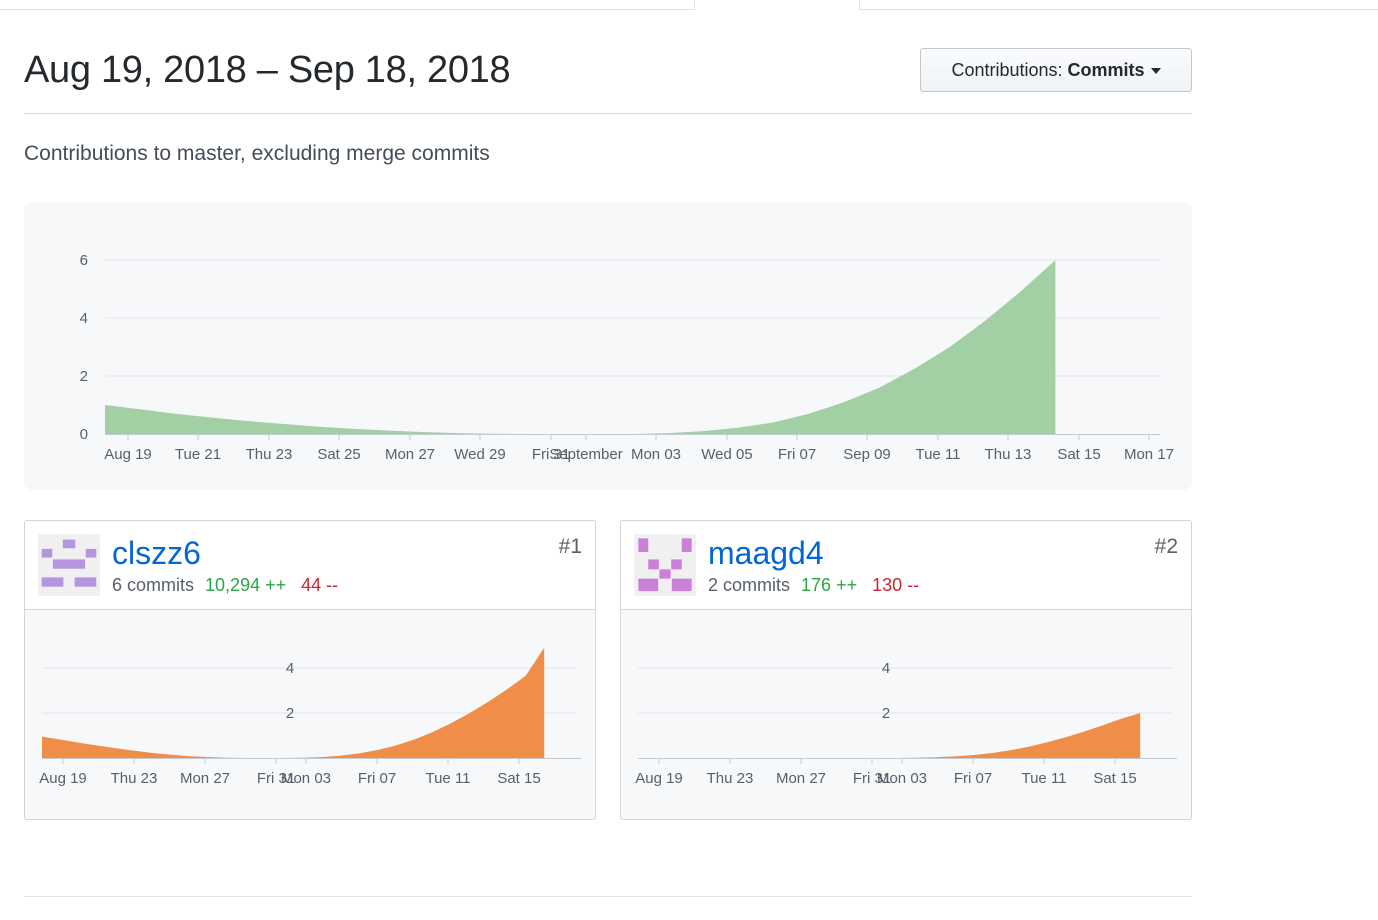 The height and width of the screenshot is (920, 1378). I want to click on x-tick-label: Sat 15, so click(1078, 454).